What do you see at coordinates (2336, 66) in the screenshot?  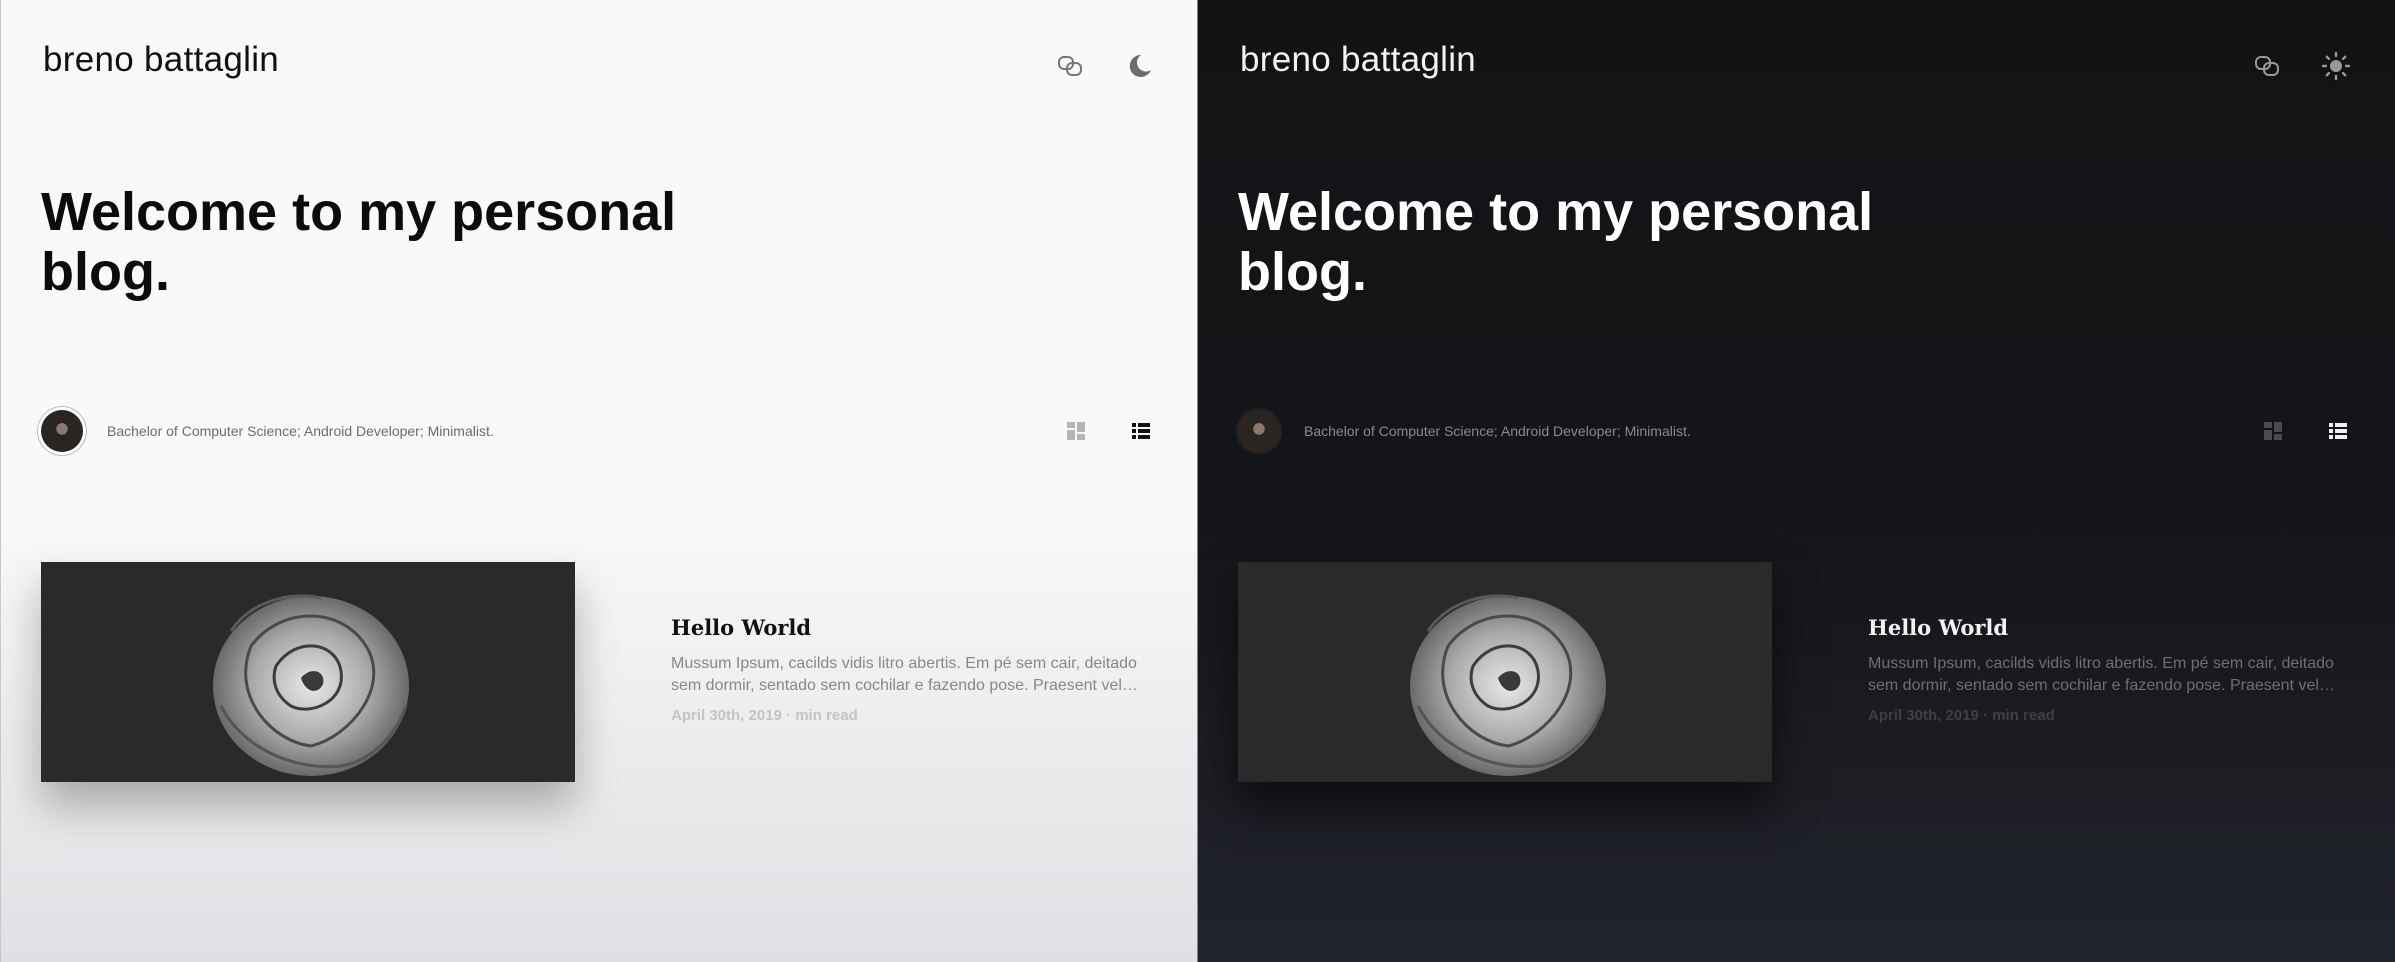 I see `sun-icon` at bounding box center [2336, 66].